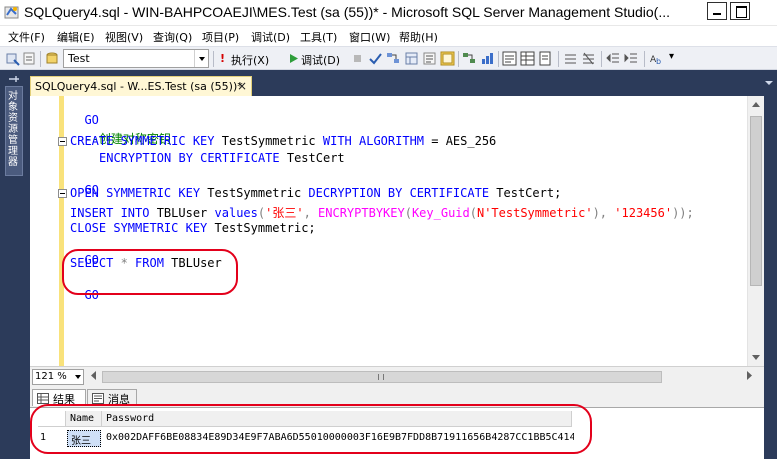 The height and width of the screenshot is (459, 777). Describe the element at coordinates (411, 58) in the screenshot. I see `query-designer-icon` at that location.